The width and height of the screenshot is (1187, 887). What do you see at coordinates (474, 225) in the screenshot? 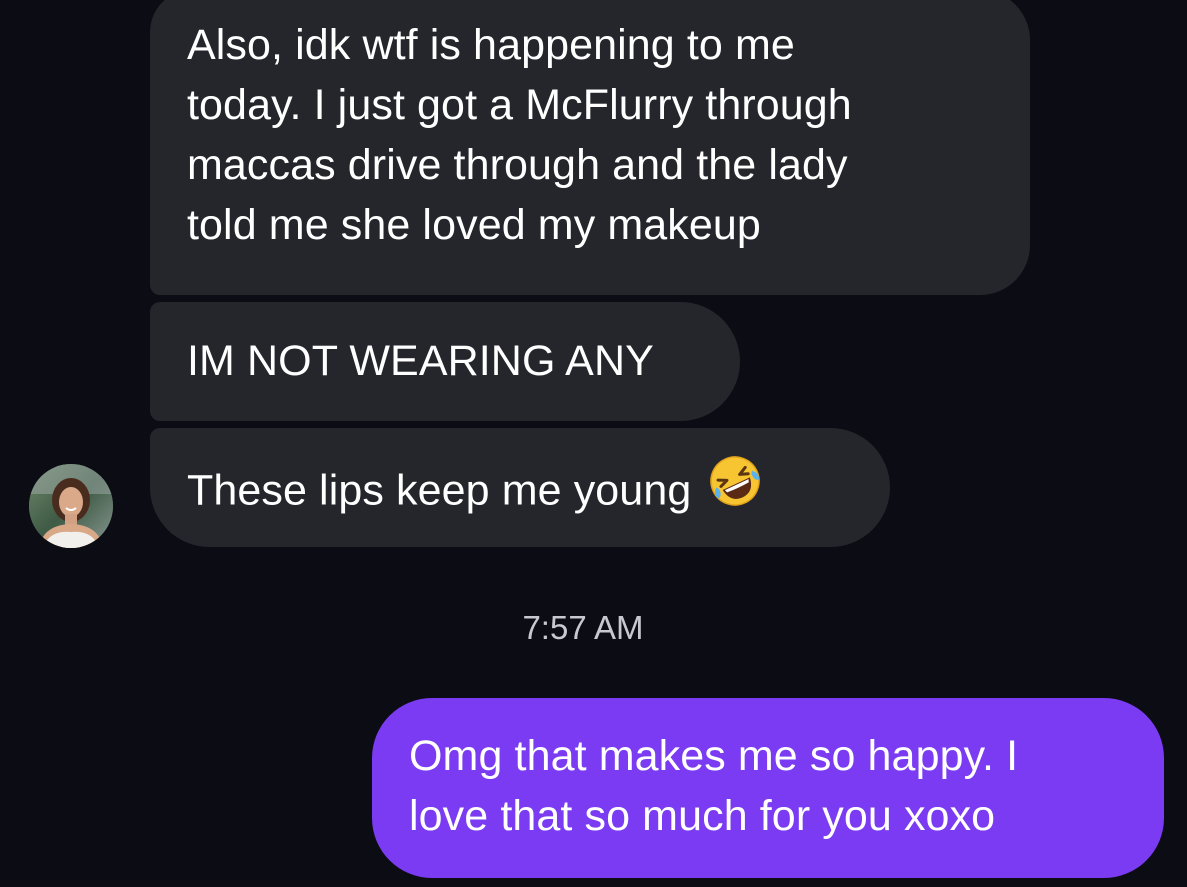
I see `message-line: told me she loved my makeup` at bounding box center [474, 225].